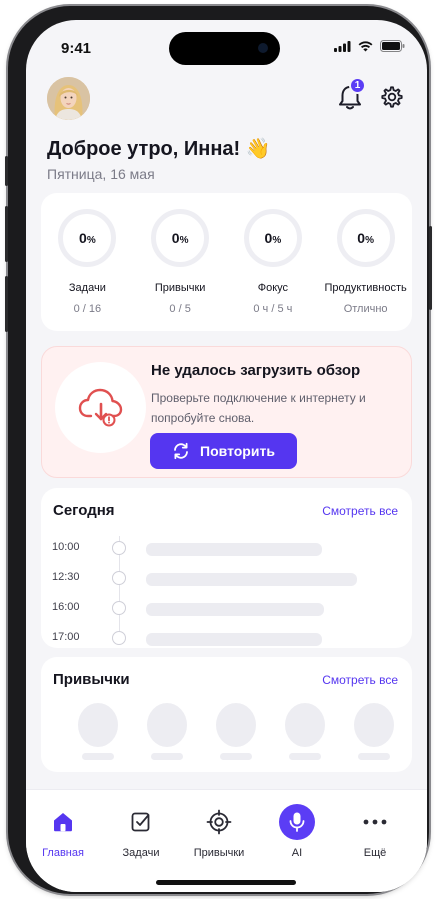 The height and width of the screenshot is (899, 437). What do you see at coordinates (224, 48) in the screenshot?
I see `dynamic-island` at bounding box center [224, 48].